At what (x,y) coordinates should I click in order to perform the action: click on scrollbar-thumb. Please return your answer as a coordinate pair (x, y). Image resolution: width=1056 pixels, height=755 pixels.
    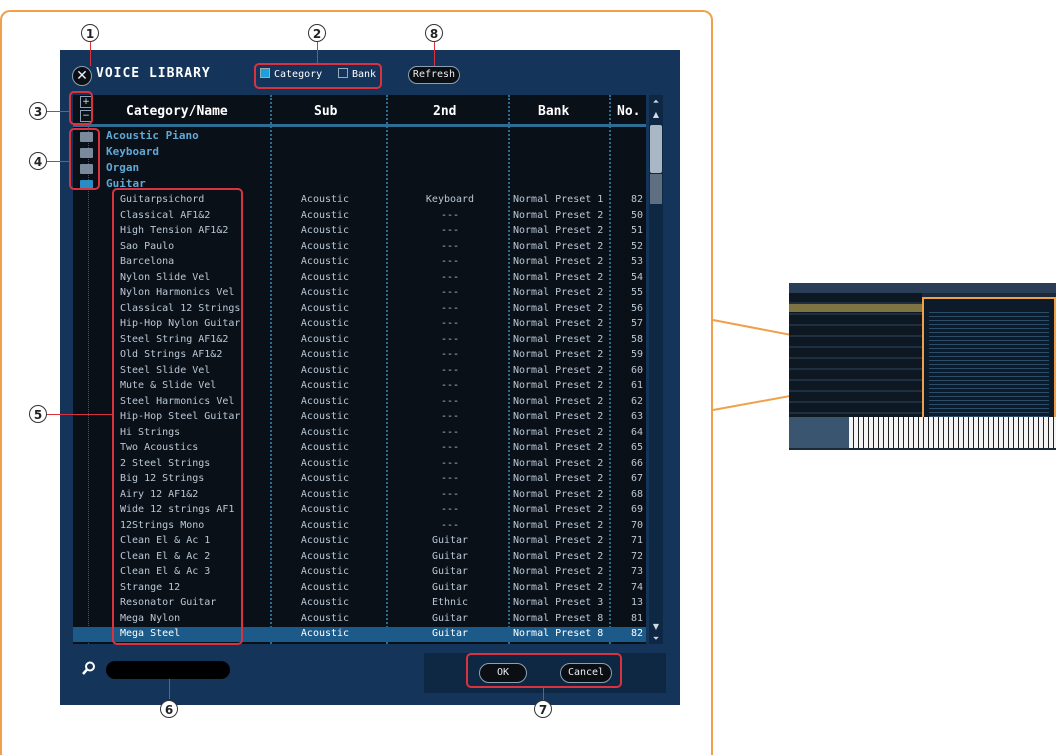
    Looking at the image, I should click on (656, 149).